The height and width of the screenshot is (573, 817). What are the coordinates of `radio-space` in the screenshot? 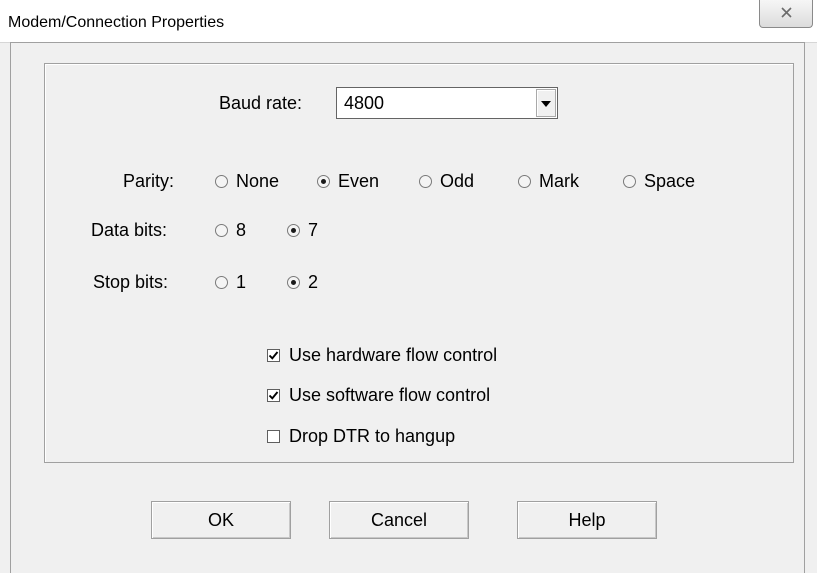 It's located at (629, 181).